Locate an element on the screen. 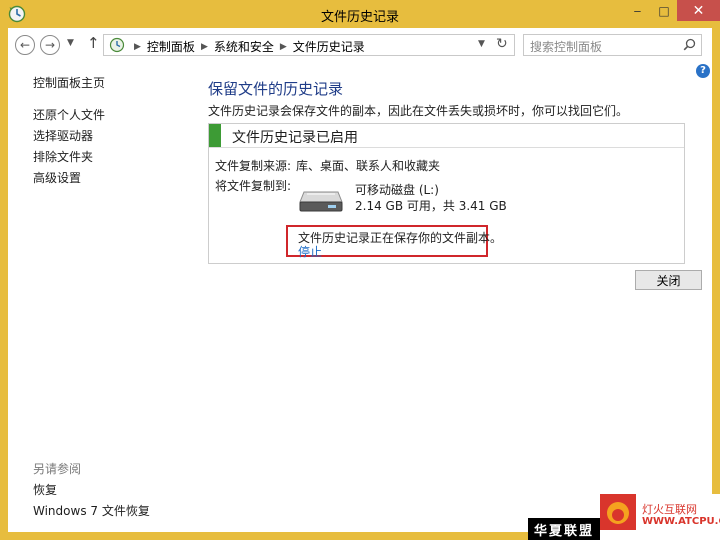 The image size is (720, 540). divider is located at coordinates (446, 147).